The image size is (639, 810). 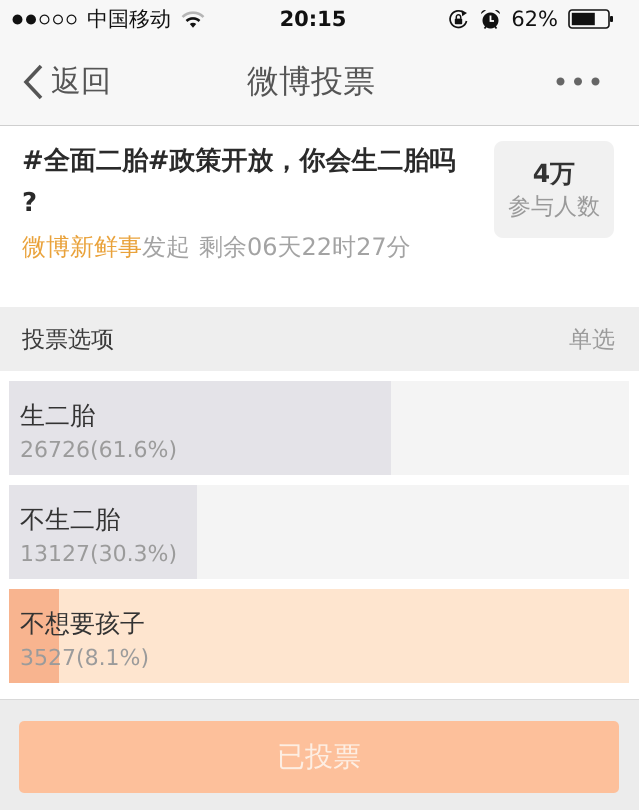 What do you see at coordinates (166, 247) in the screenshot?
I see `poll-action: 发起` at bounding box center [166, 247].